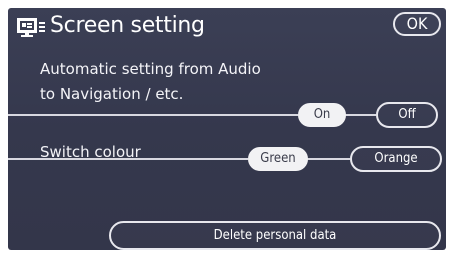  Describe the element at coordinates (127, 25) in the screenshot. I see `page-title: Screen setting` at that location.